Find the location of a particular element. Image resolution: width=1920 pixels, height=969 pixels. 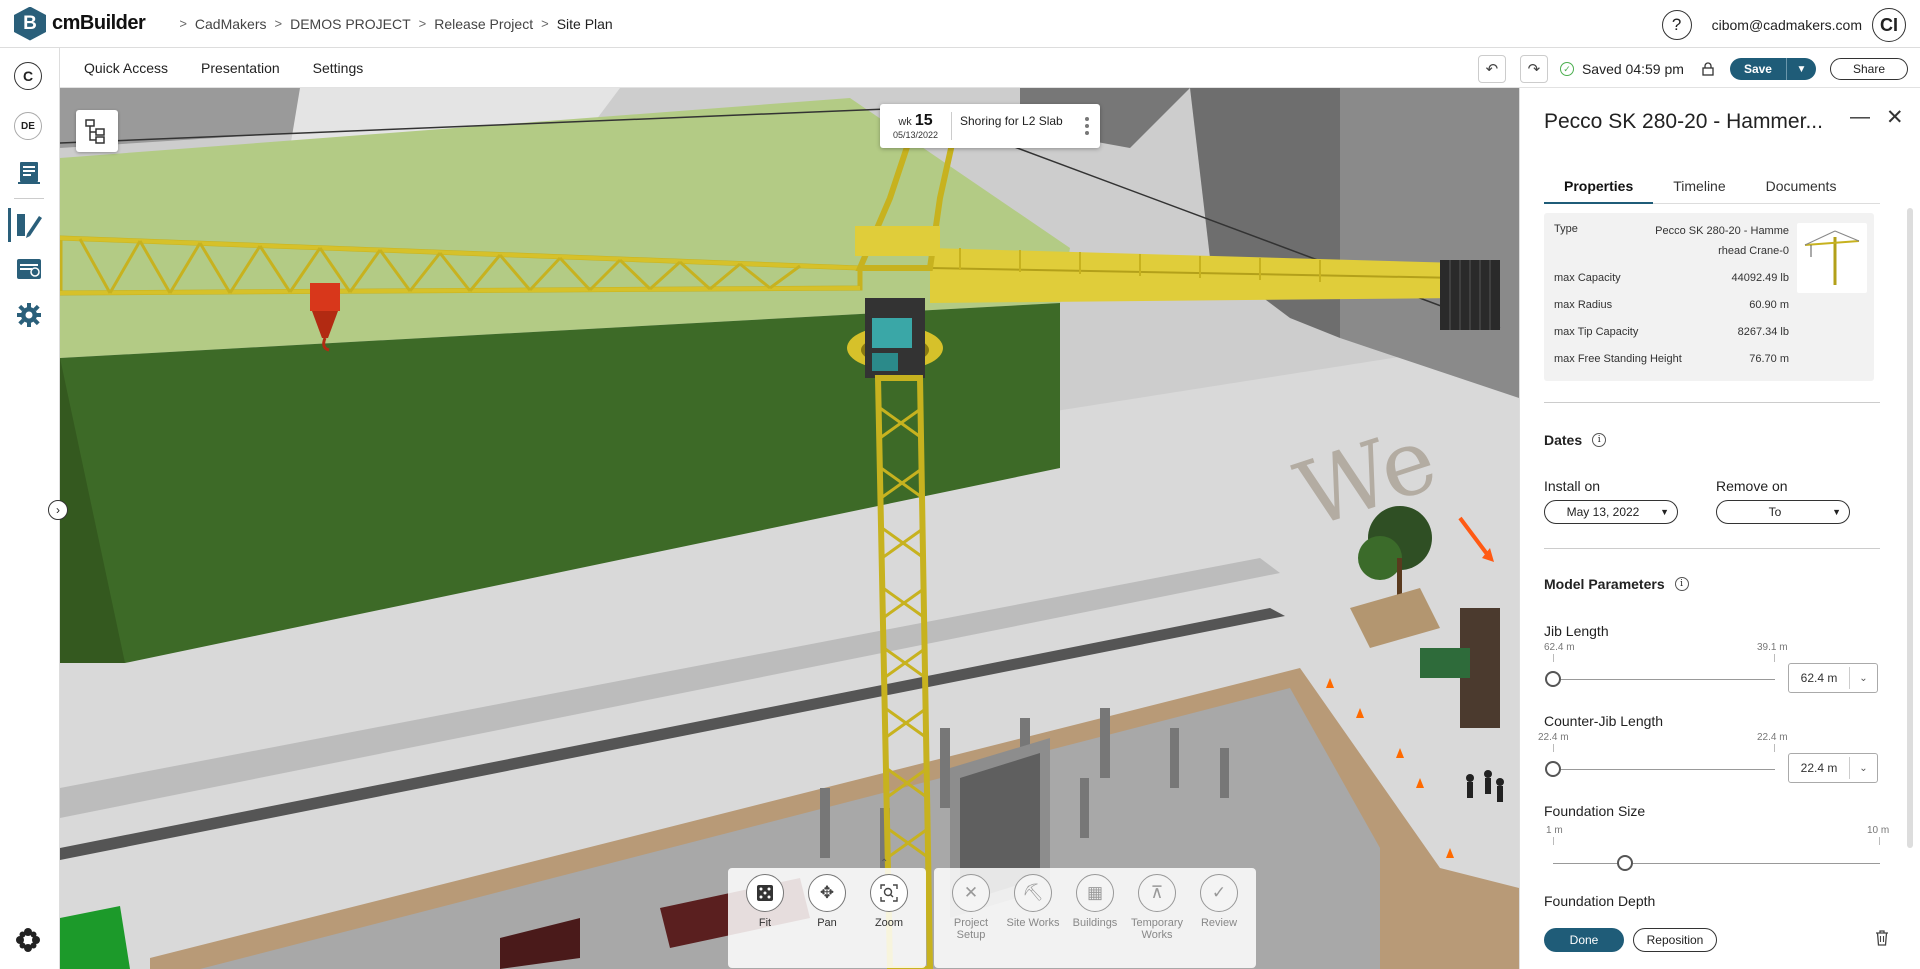

dates-heading: Dates i is located at coordinates (1575, 440).